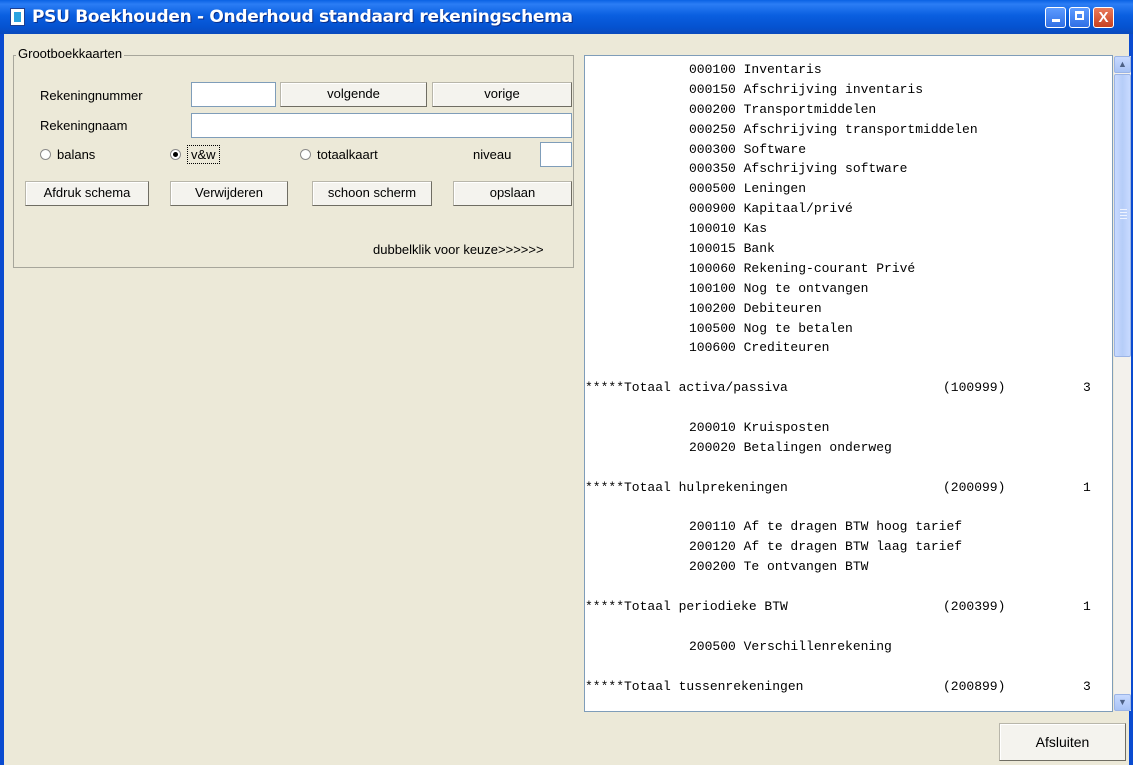 The height and width of the screenshot is (765, 1133). Describe the element at coordinates (353, 94) in the screenshot. I see `volgende-button: volgende` at that location.